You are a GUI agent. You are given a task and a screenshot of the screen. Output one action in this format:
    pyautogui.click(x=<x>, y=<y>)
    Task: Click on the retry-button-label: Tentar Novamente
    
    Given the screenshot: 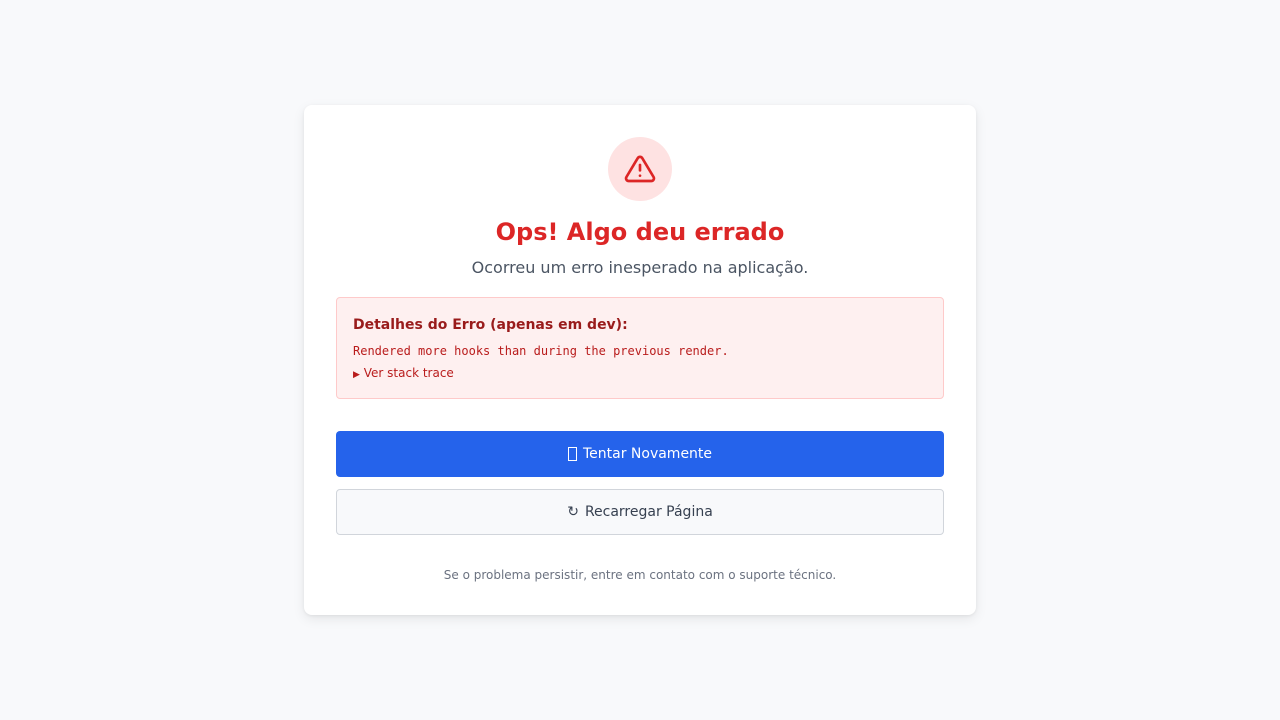 What is the action you would take?
    pyautogui.click(x=647, y=454)
    